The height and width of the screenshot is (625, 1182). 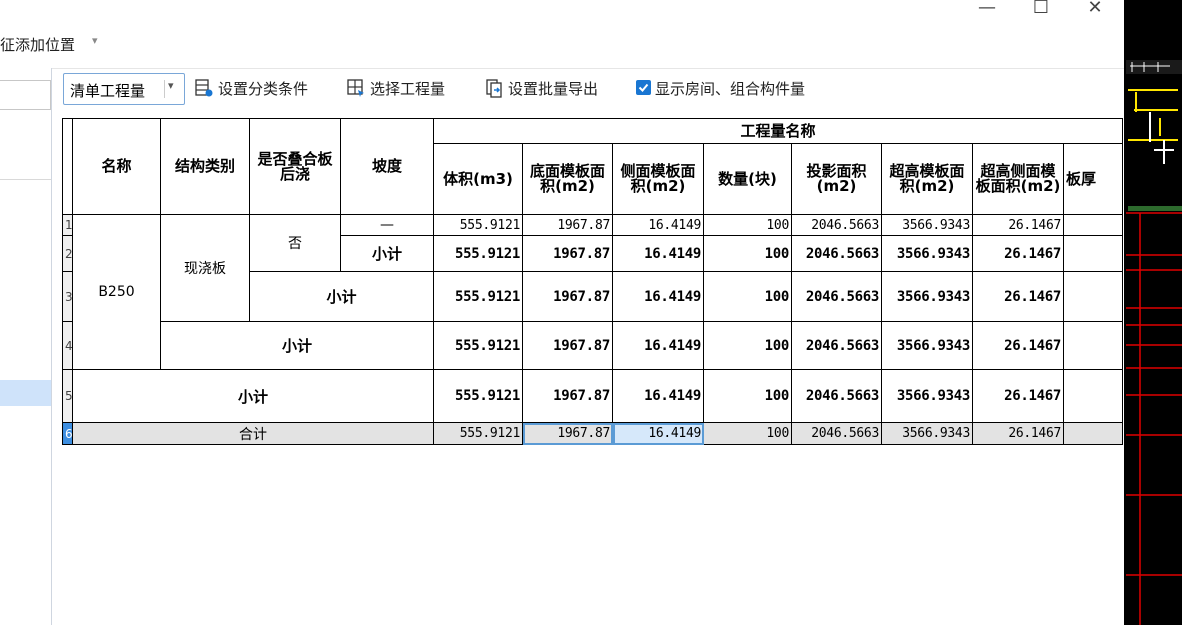 What do you see at coordinates (25, 179) in the screenshot?
I see `left-divider` at bounding box center [25, 179].